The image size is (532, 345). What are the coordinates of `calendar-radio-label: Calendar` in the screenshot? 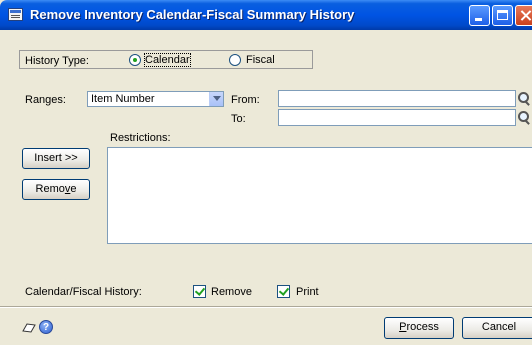 It's located at (167, 60).